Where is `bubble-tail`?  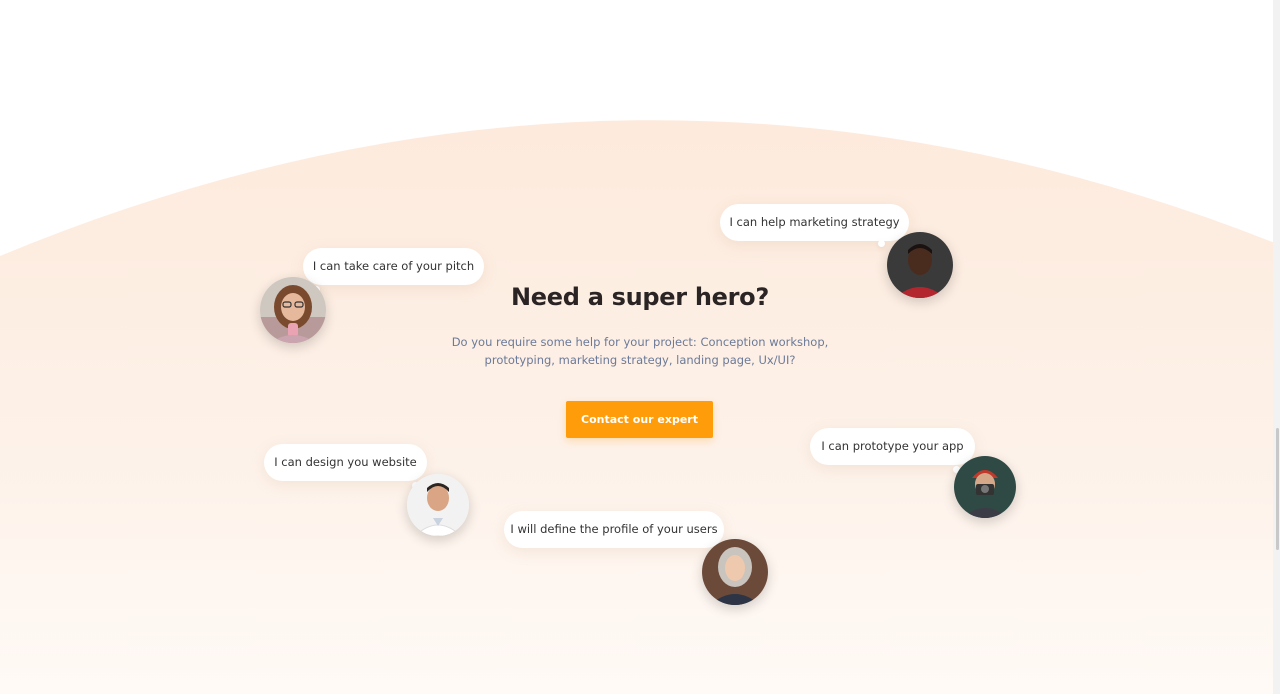 bubble-tail is located at coordinates (881, 243).